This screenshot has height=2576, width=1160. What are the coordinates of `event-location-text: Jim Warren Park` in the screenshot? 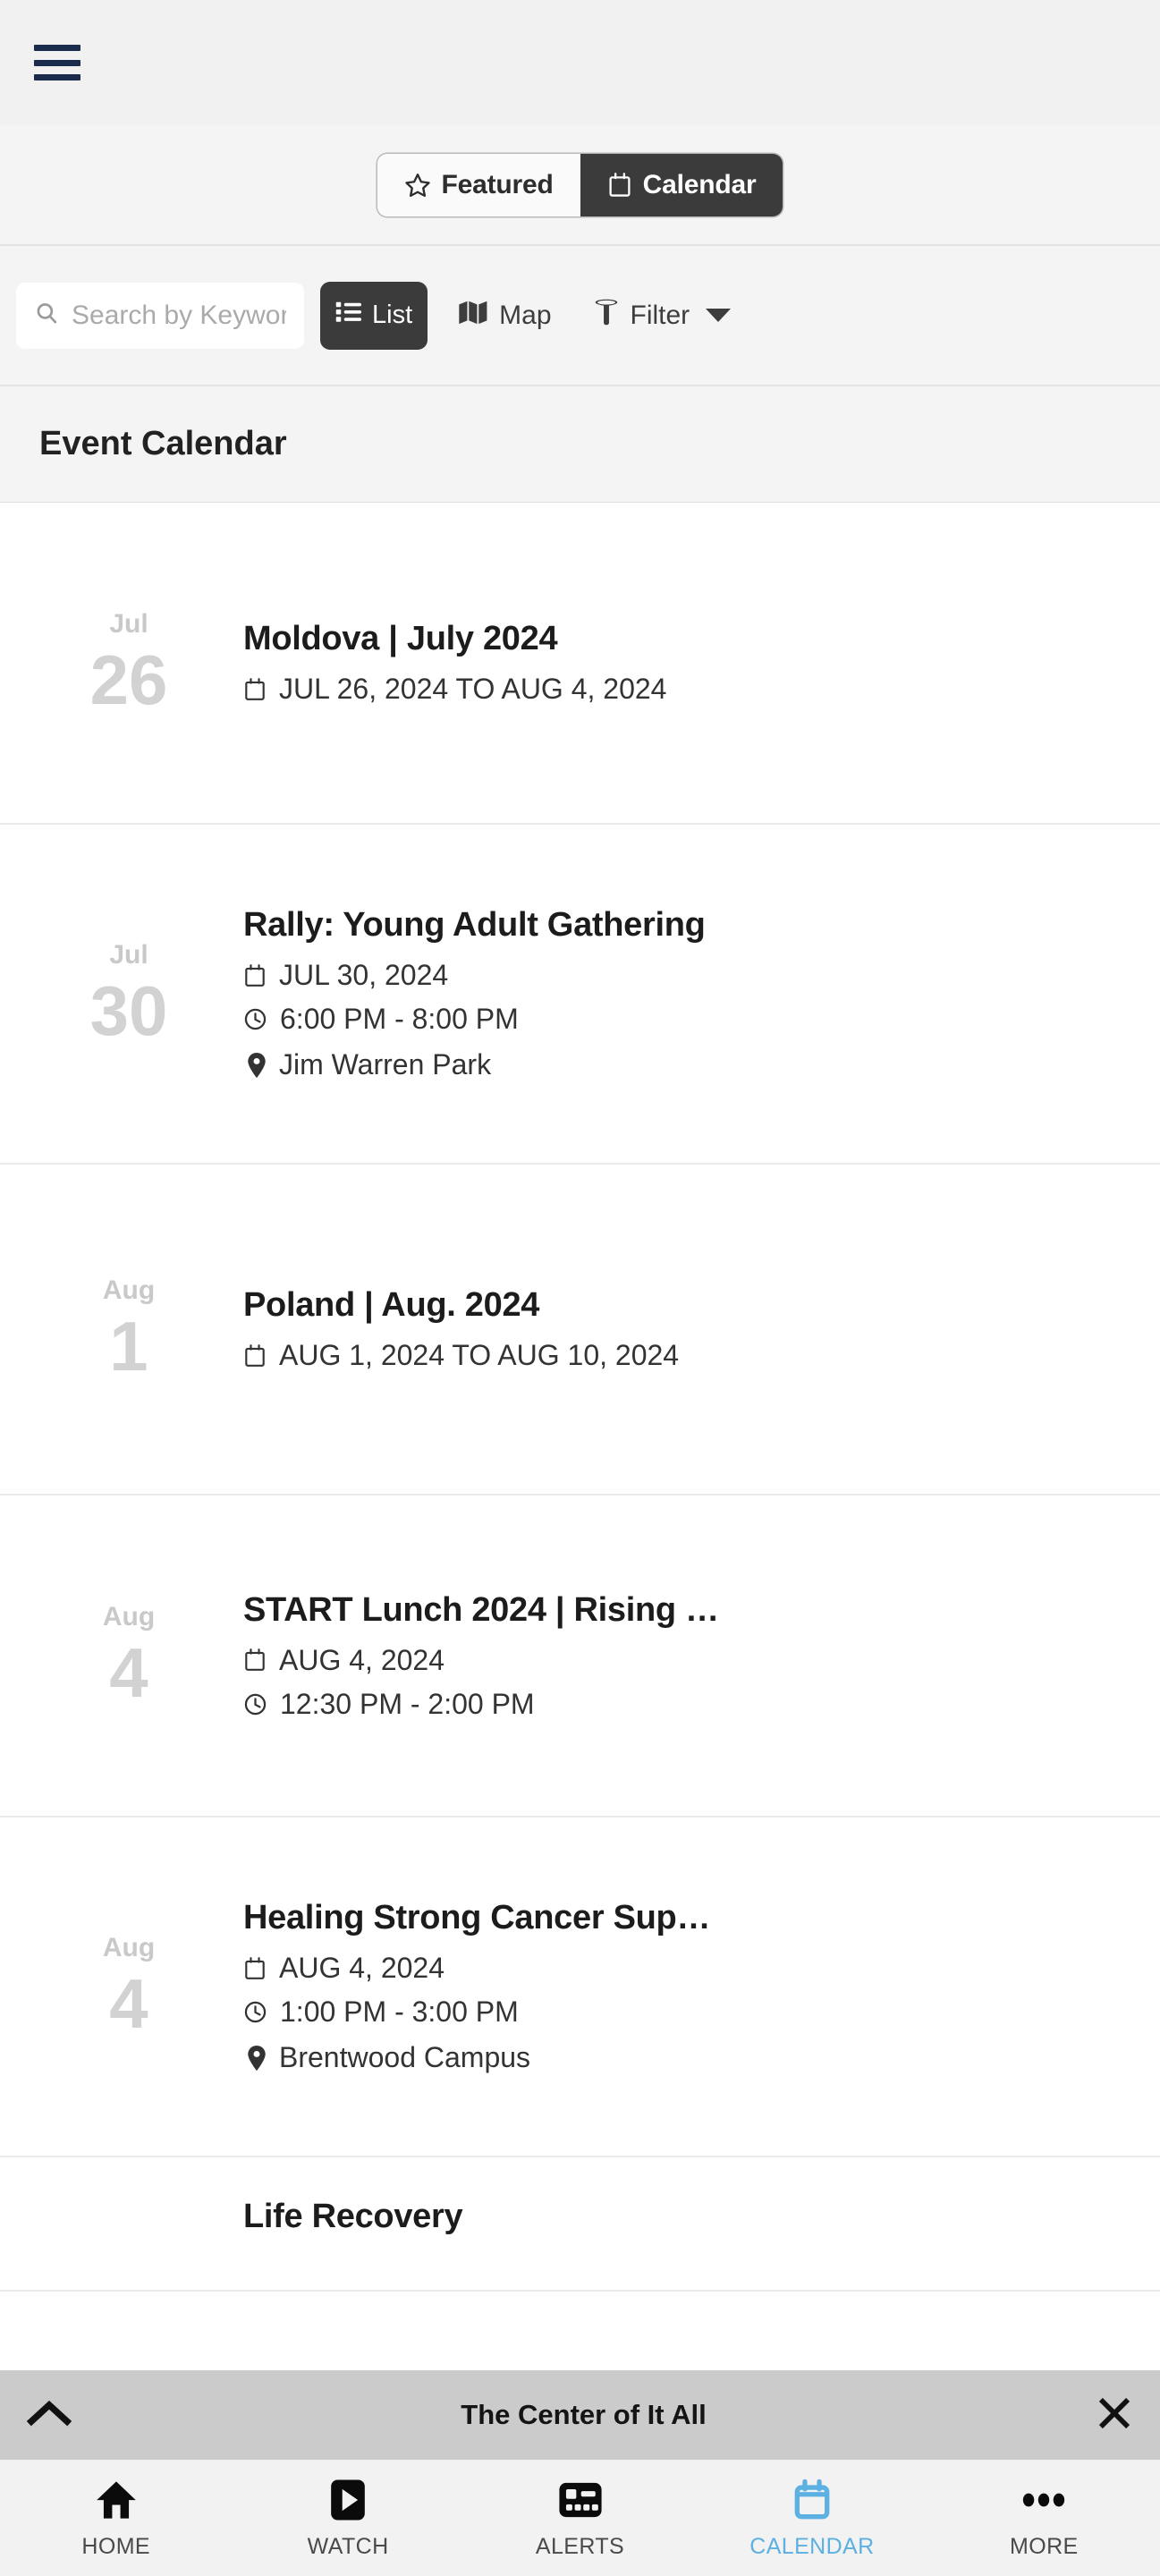 It's located at (385, 1064).